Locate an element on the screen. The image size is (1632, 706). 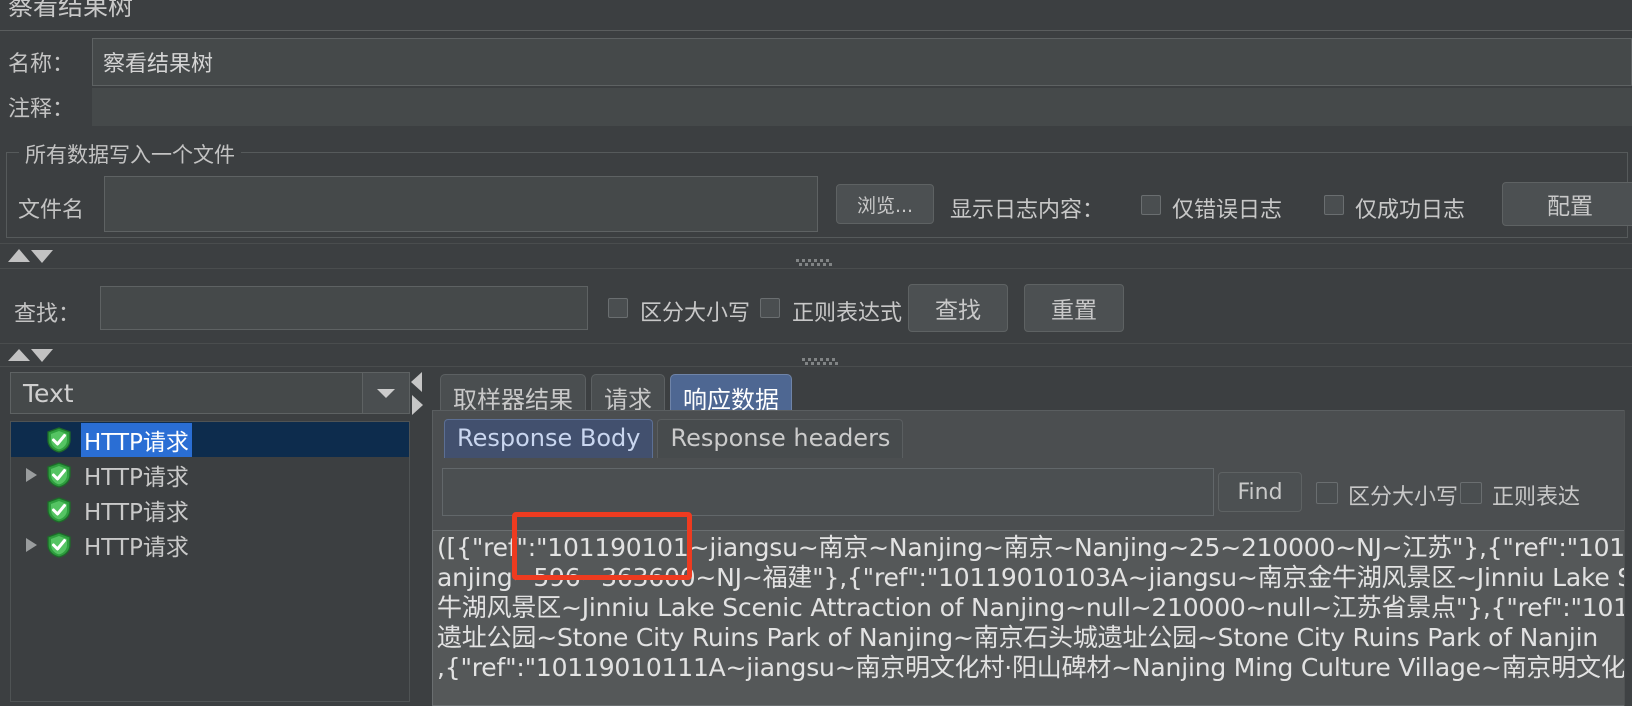
splitter-top is located at coordinates (816, 256).